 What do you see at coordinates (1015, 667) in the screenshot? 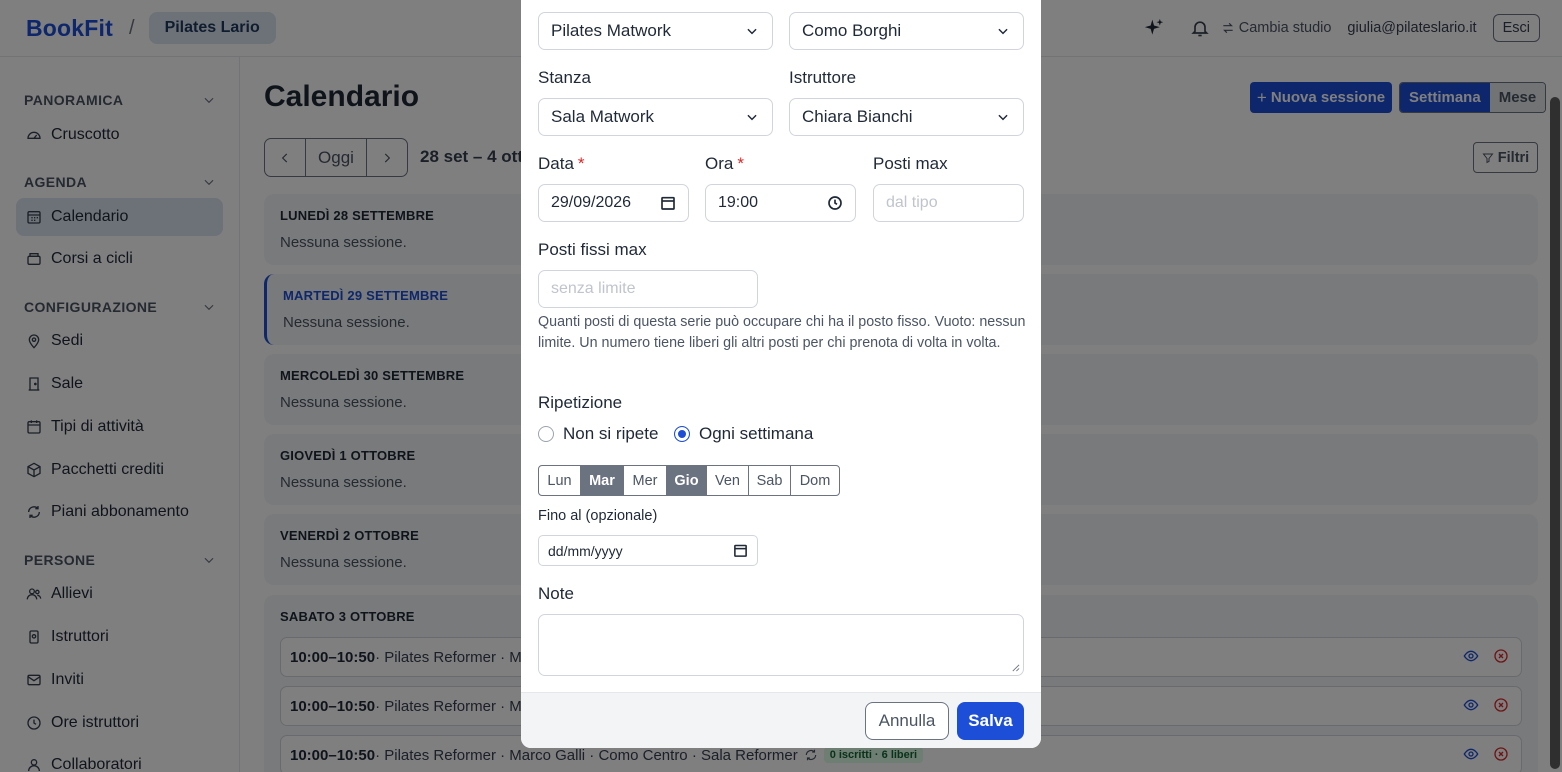
I see `resize-handle-icon` at bounding box center [1015, 667].